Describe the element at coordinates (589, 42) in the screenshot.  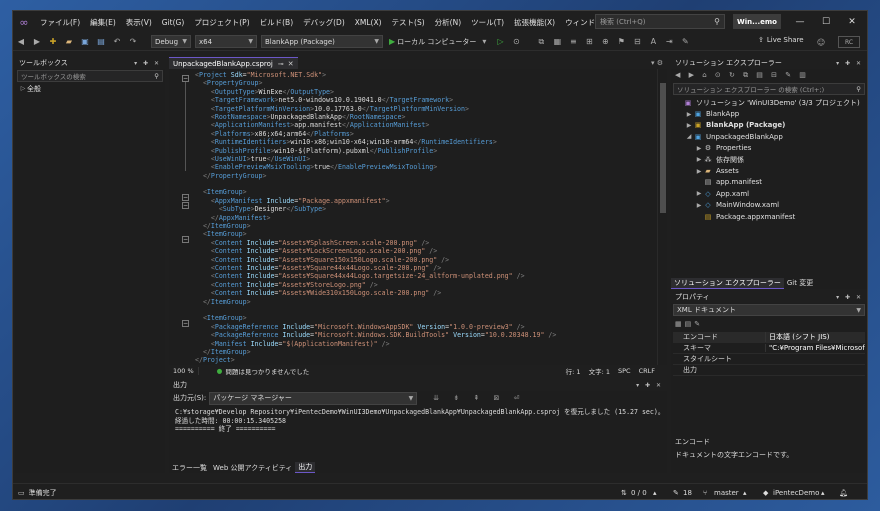
I see `format-icon: ⊞` at that location.